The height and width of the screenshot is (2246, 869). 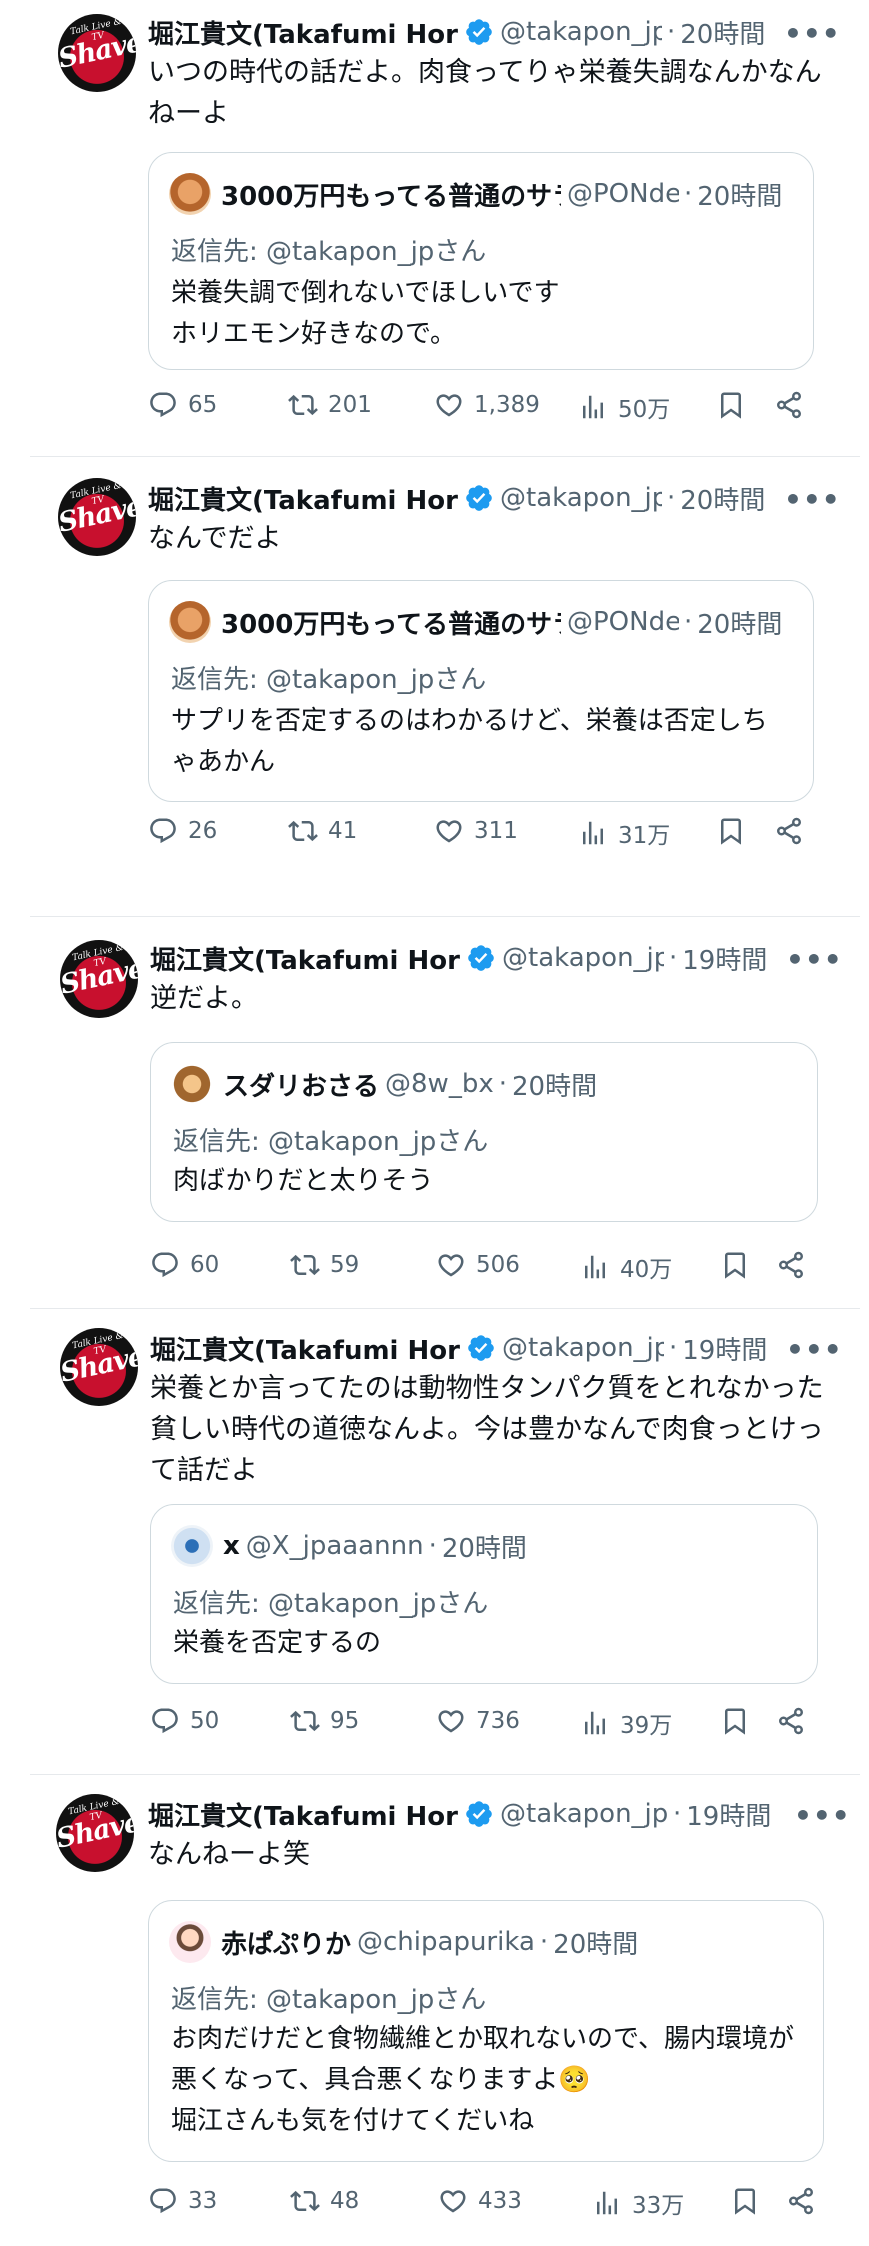 I want to click on like-button: 736, so click(x=478, y=1721).